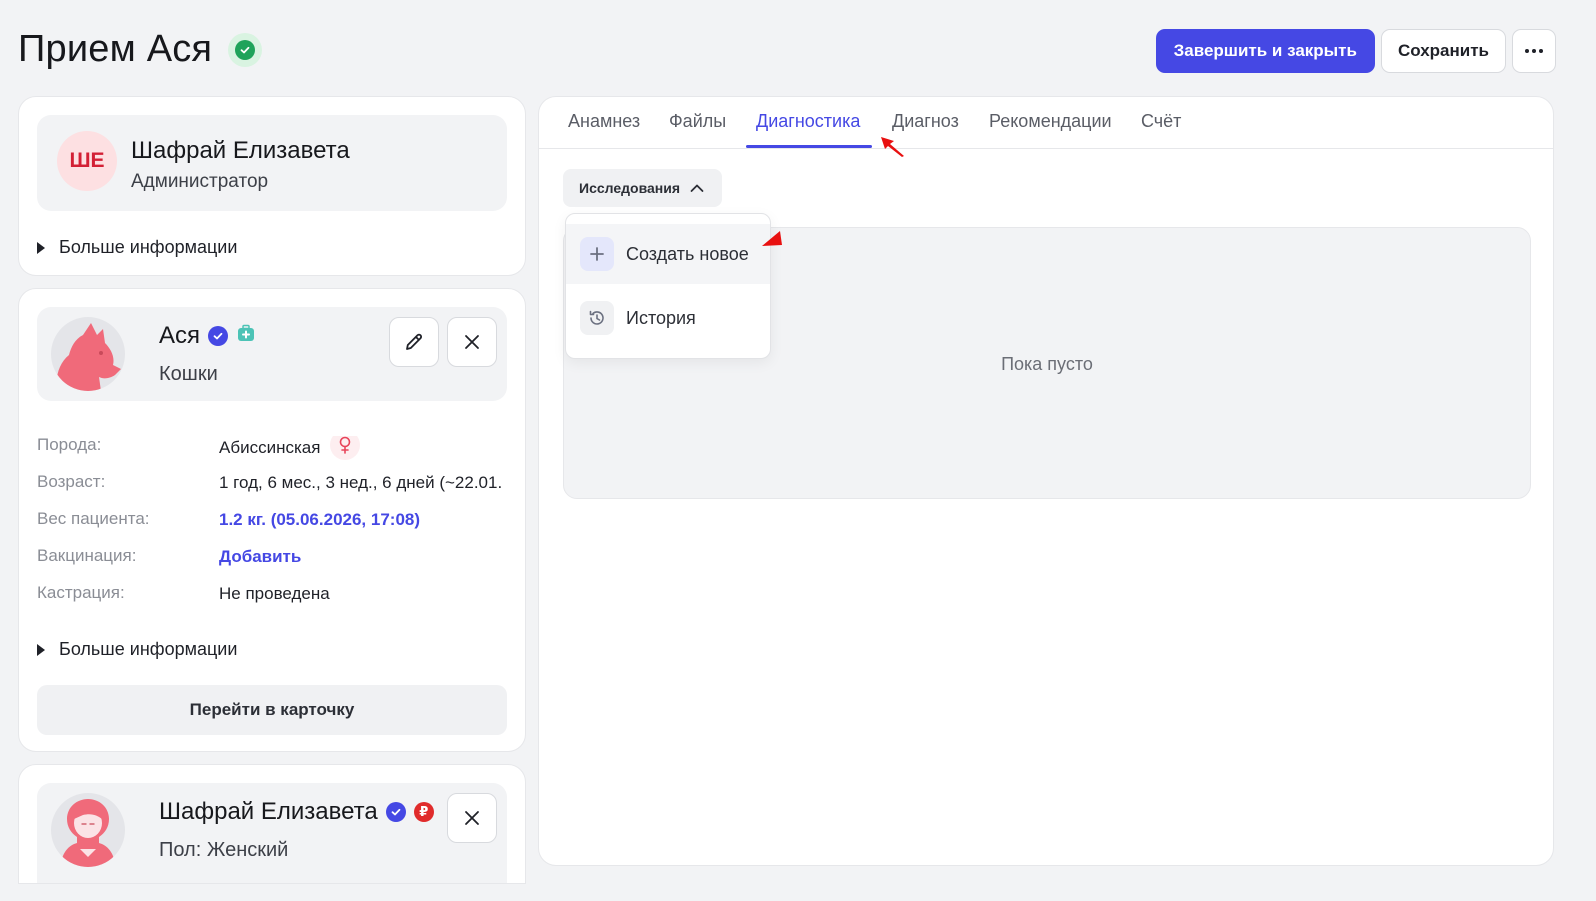 Image resolution: width=1596 pixels, height=901 pixels. I want to click on menu-item-label: Создать новое, so click(687, 253).